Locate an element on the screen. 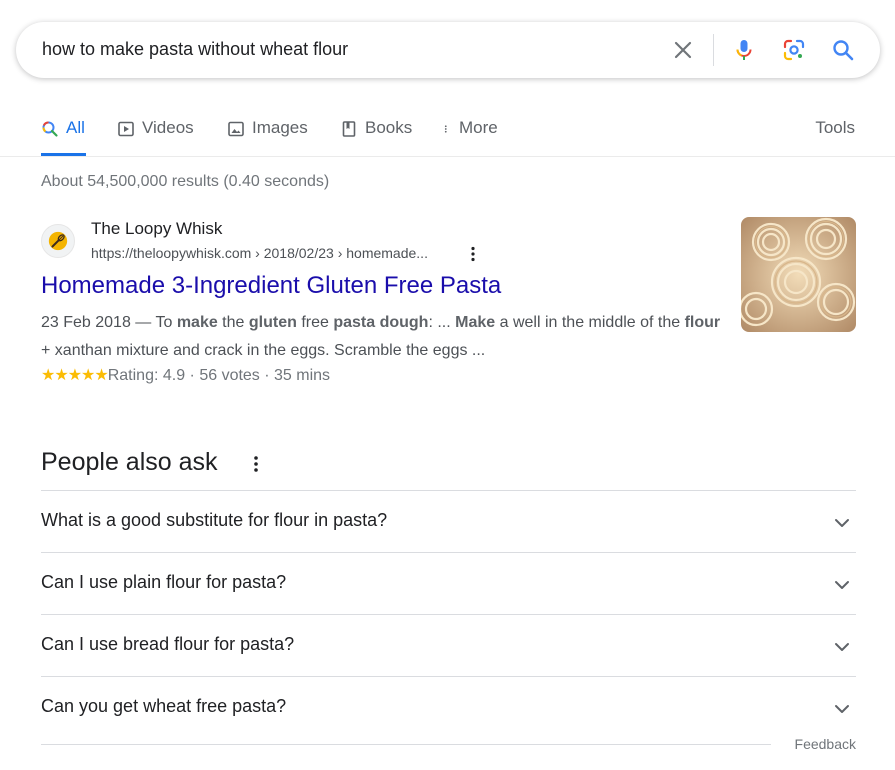  rating-text: Rating: 4.9 · 56 votes · 35 mins is located at coordinates (219, 375).